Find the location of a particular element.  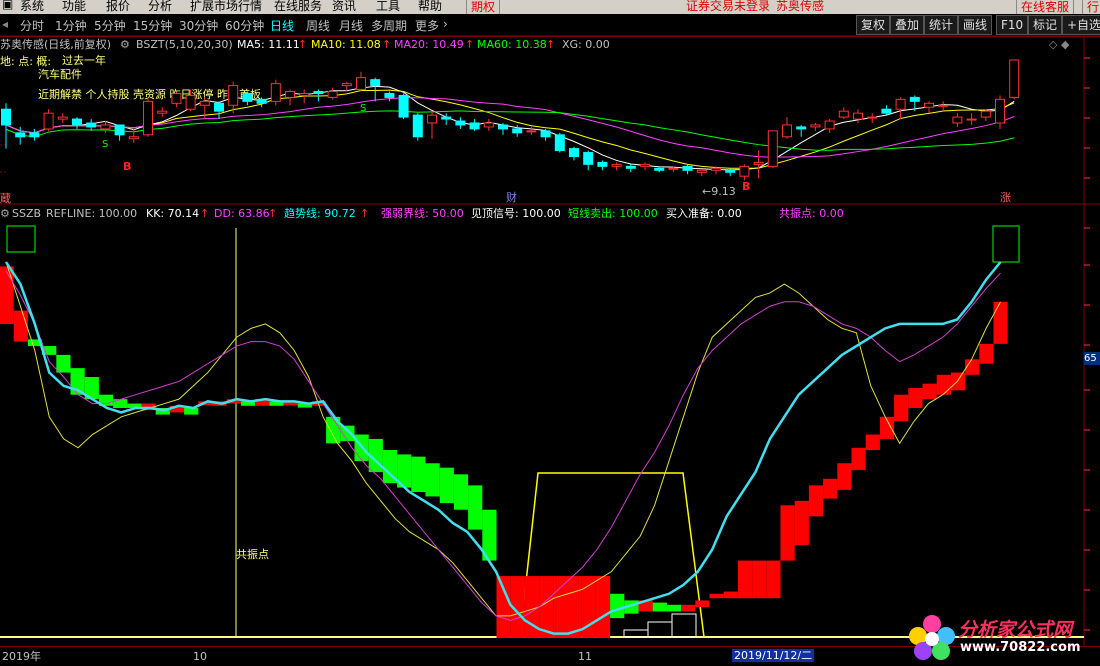

axis-label-october: 10 is located at coordinates (200, 656).